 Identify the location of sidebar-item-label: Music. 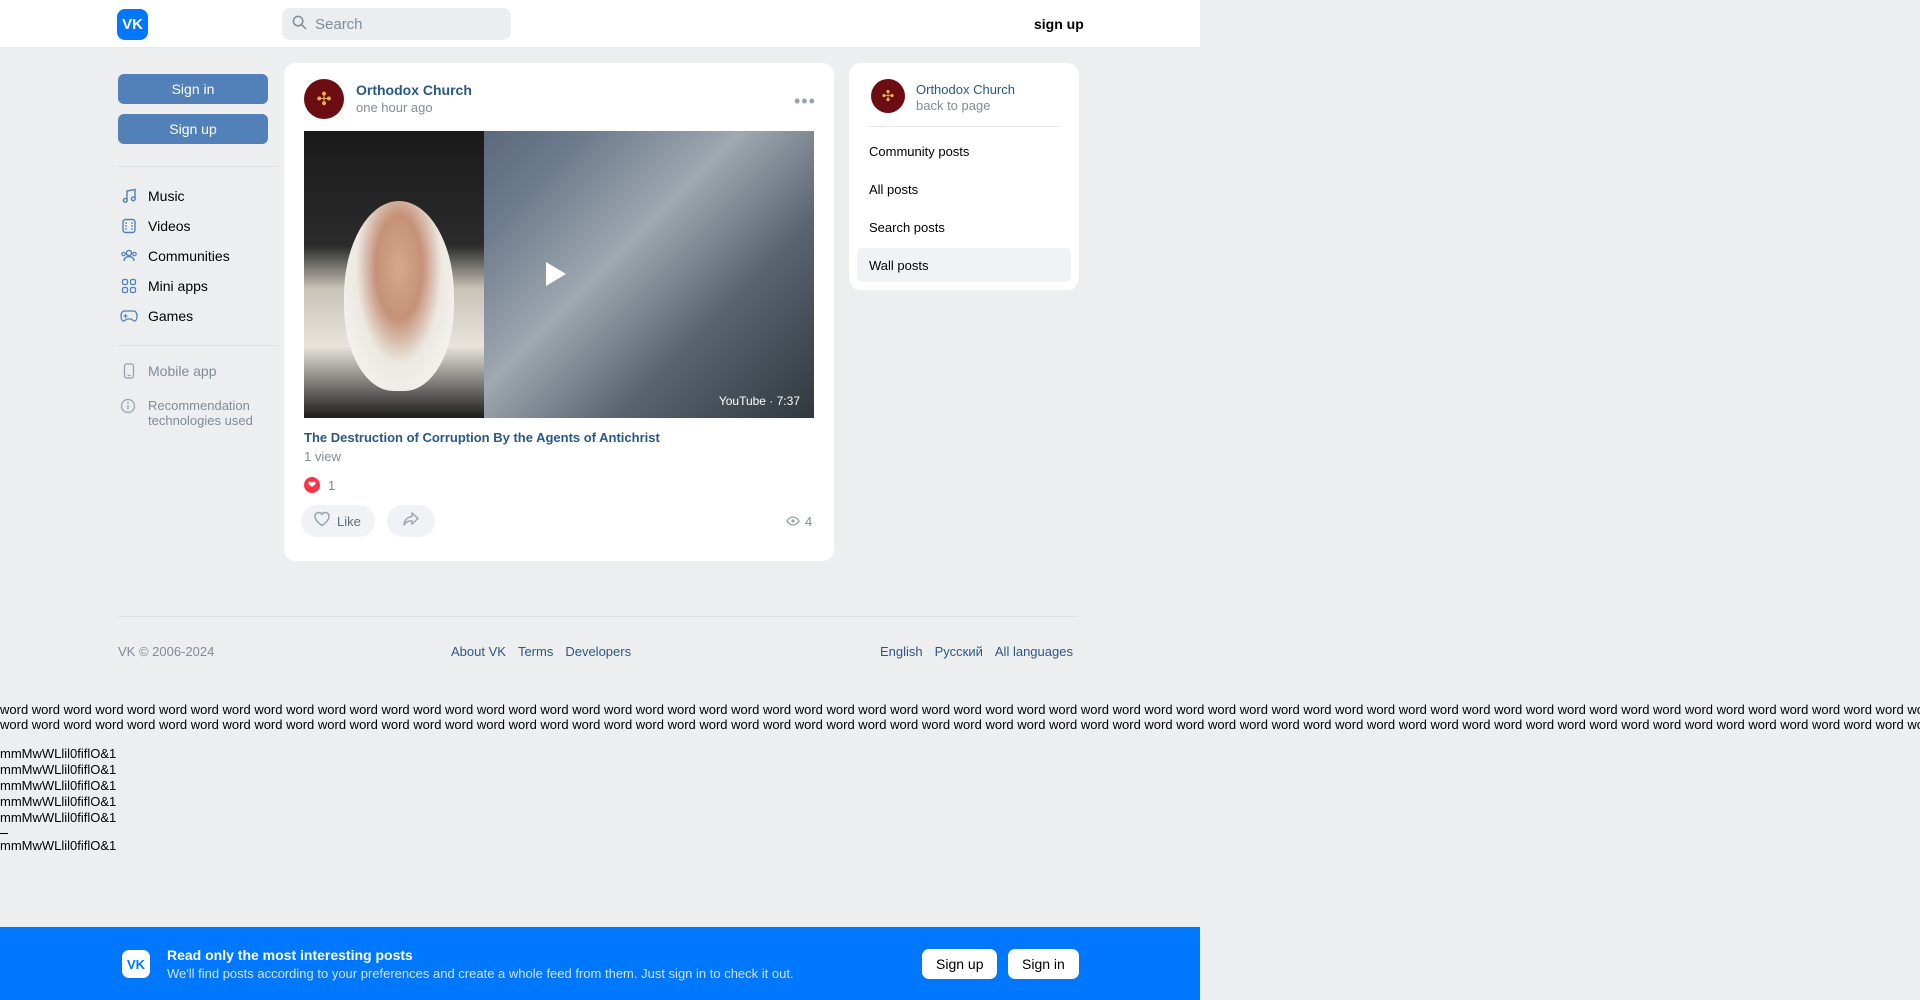
(166, 196).